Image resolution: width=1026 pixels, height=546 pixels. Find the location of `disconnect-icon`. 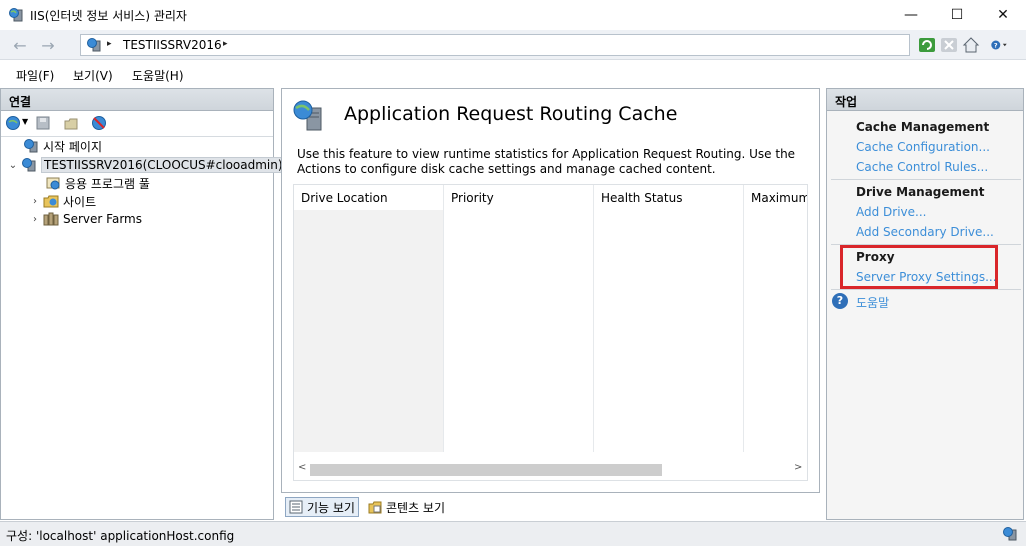

disconnect-icon is located at coordinates (99, 123).